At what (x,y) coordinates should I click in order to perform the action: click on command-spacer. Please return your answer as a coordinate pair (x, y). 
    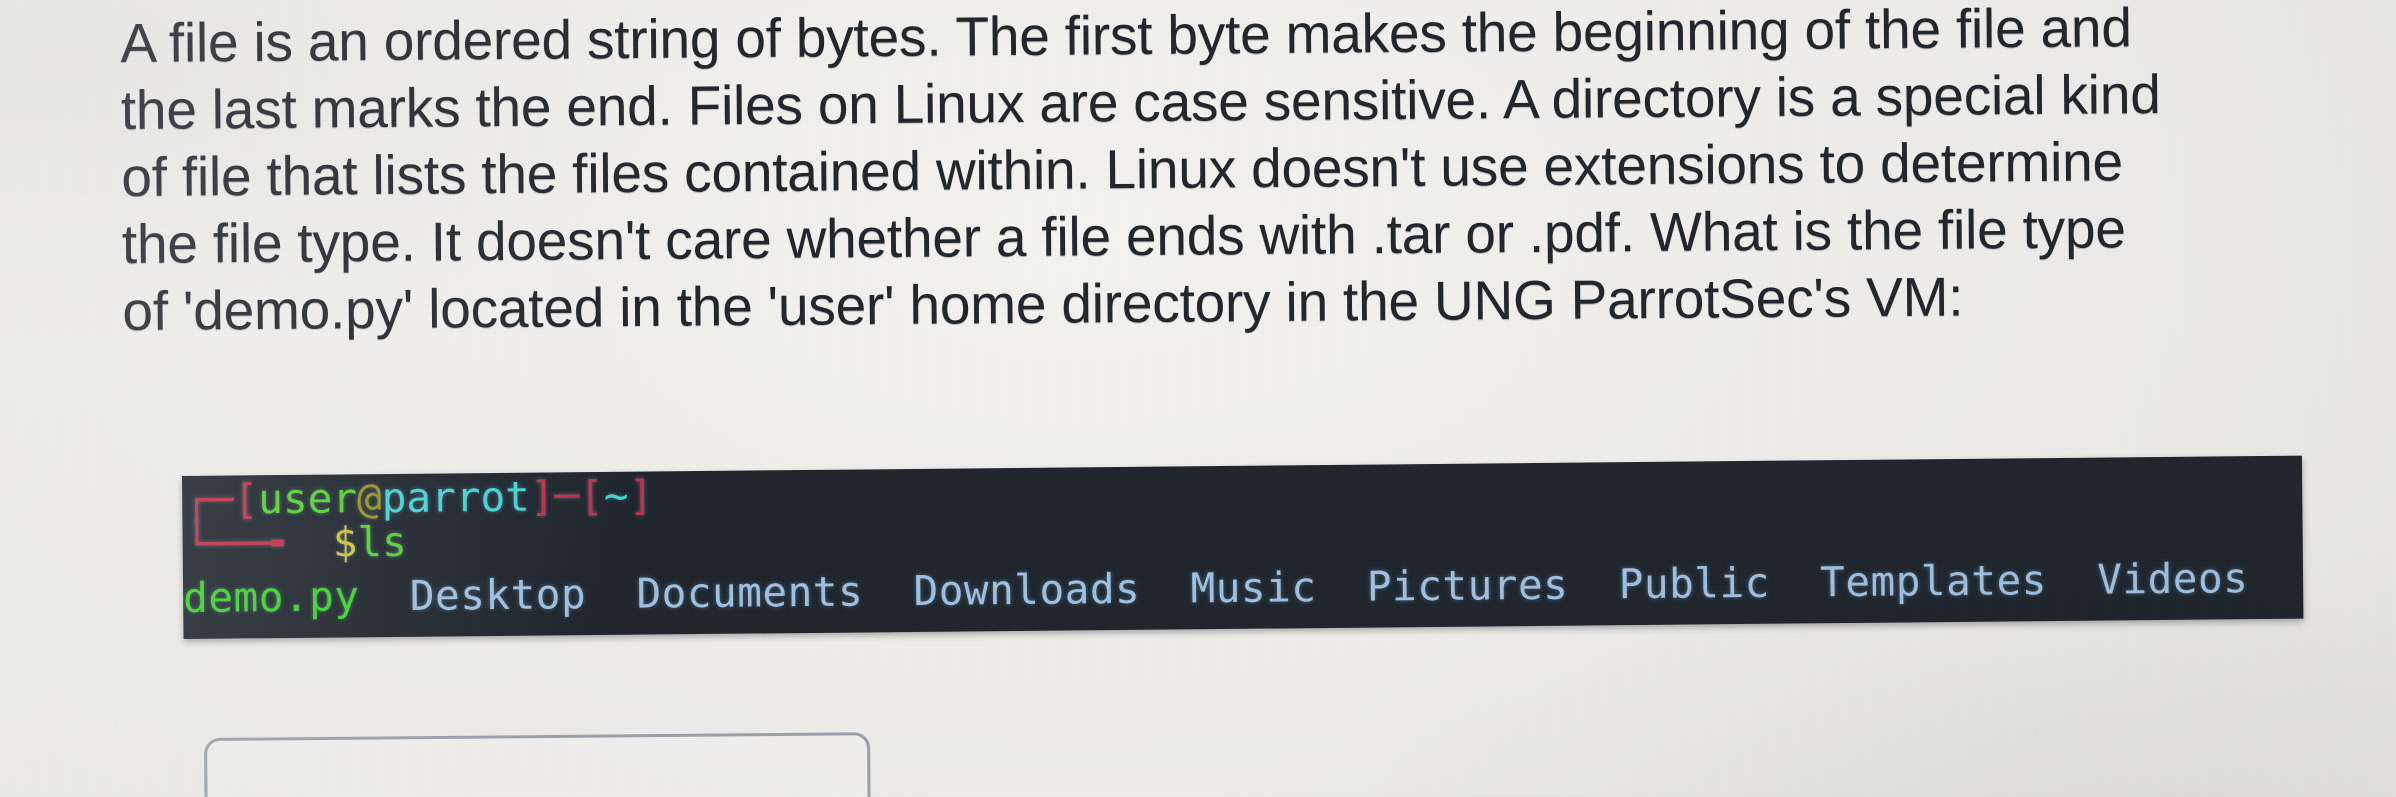
    Looking at the image, I should click on (308, 543).